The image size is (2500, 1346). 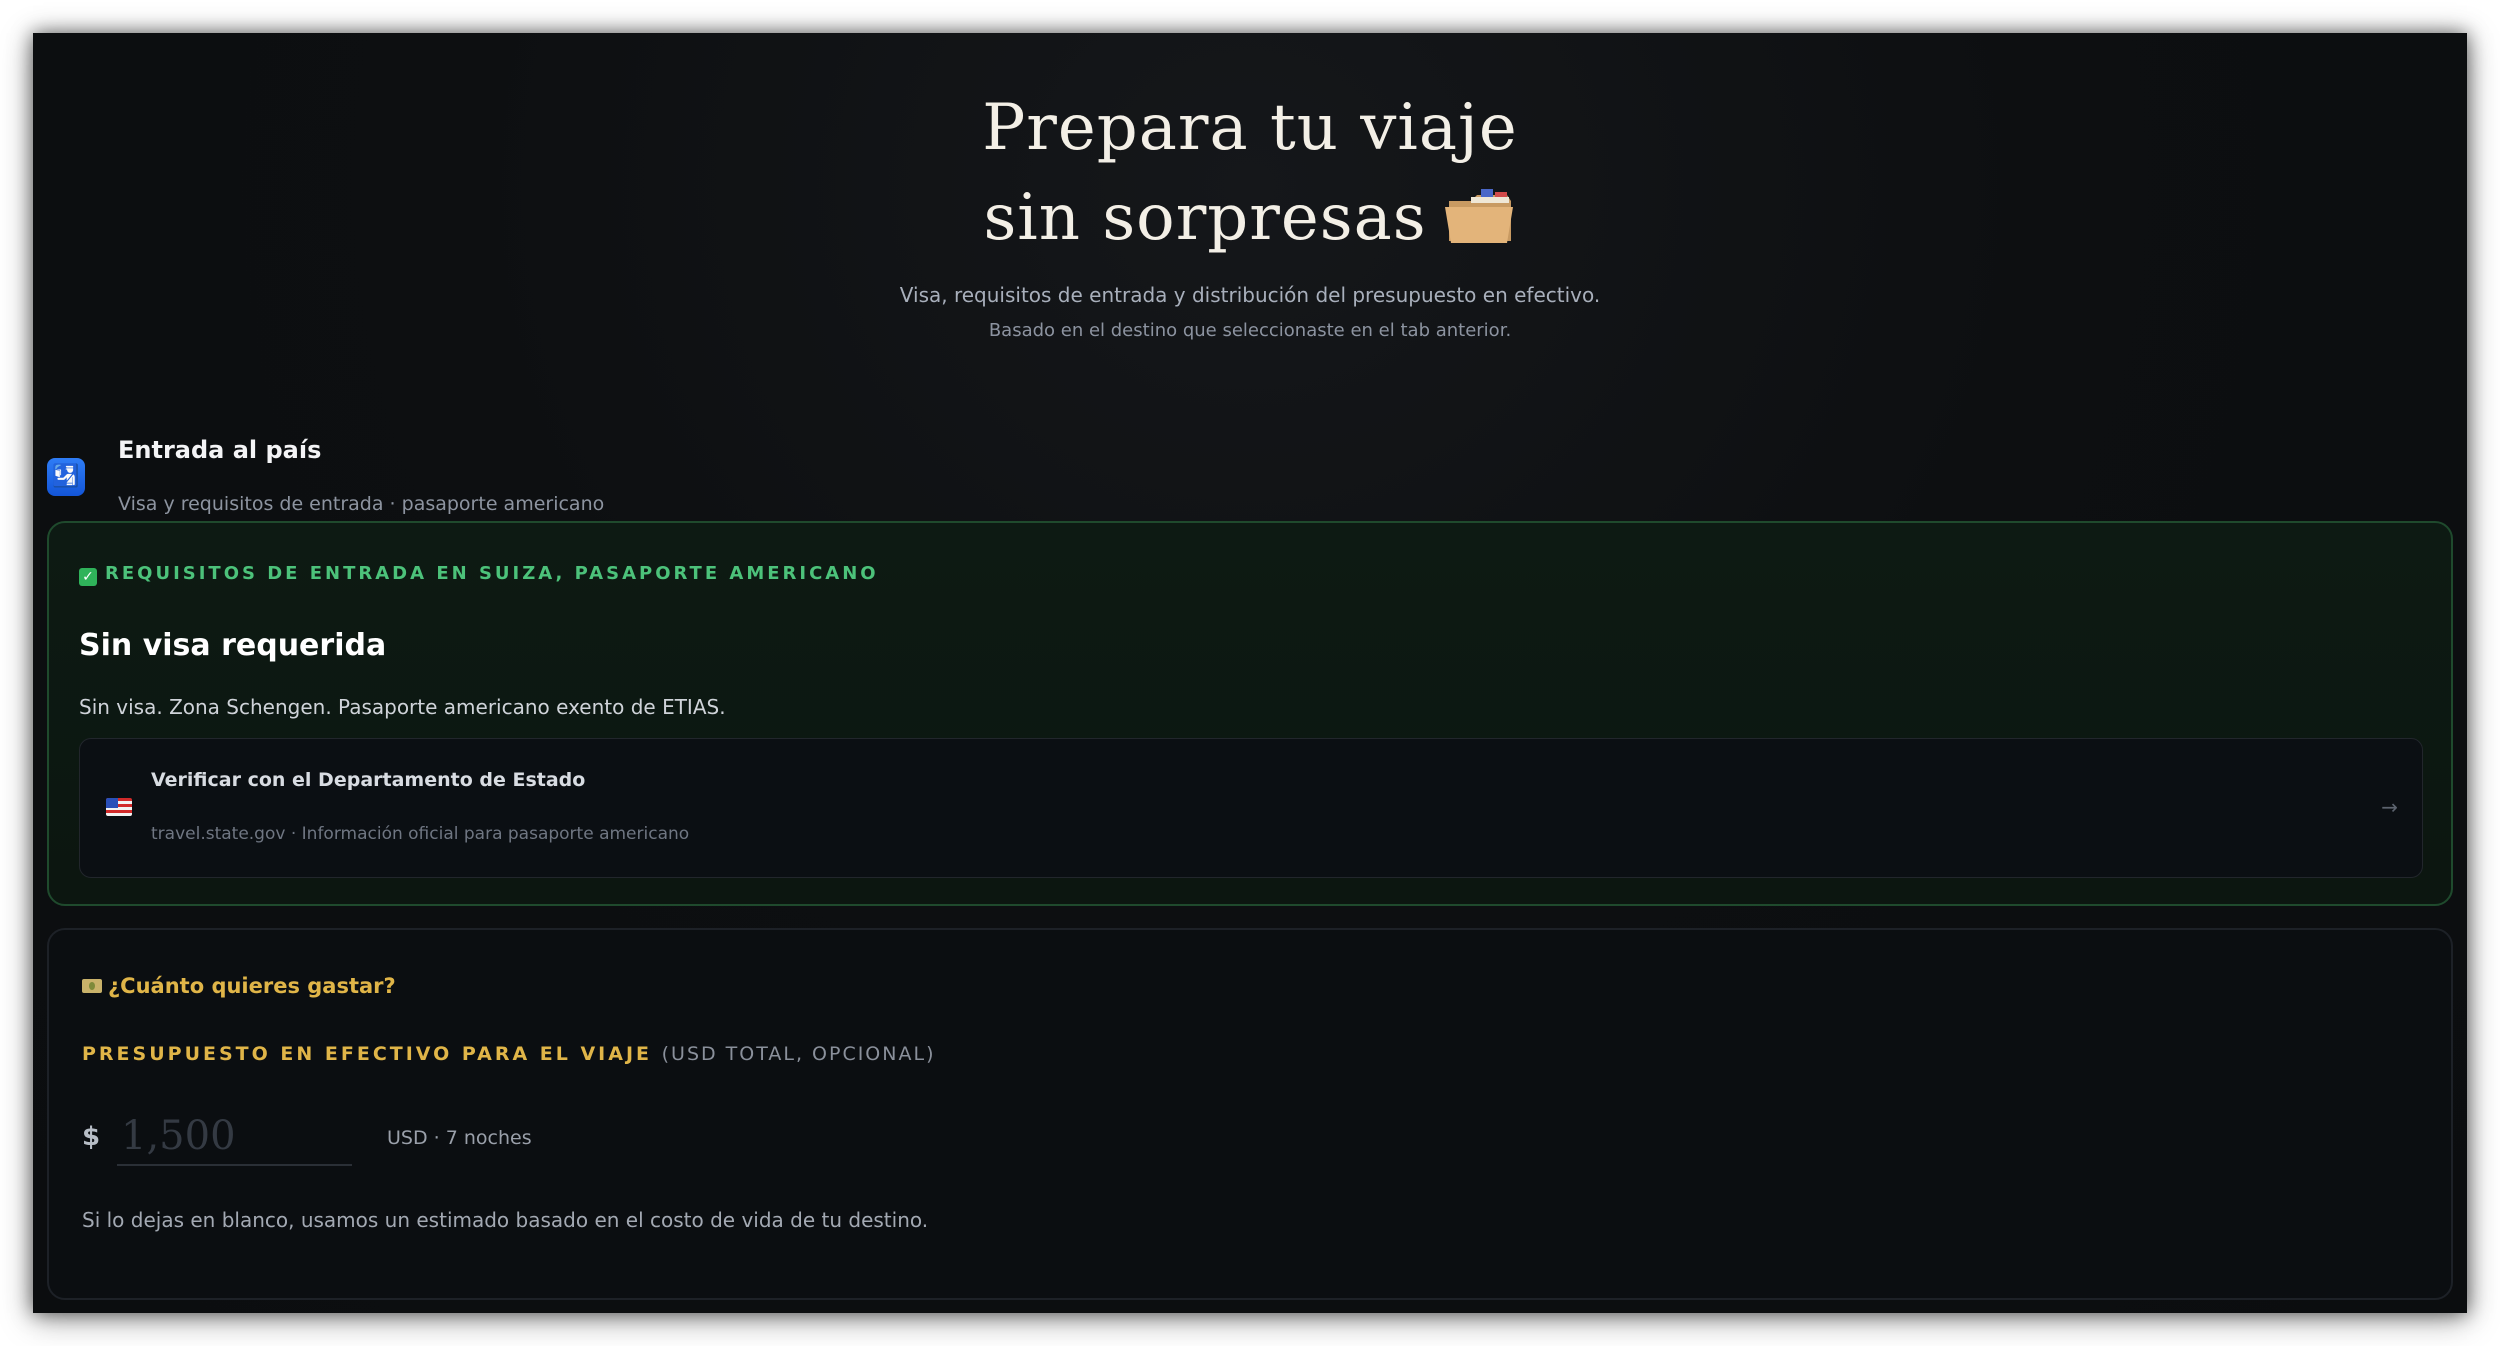 I want to click on budget-field-label-text: PRESUPUESTO EN EFECTIVO PARA EL VIAJE, so click(x=367, y=1054).